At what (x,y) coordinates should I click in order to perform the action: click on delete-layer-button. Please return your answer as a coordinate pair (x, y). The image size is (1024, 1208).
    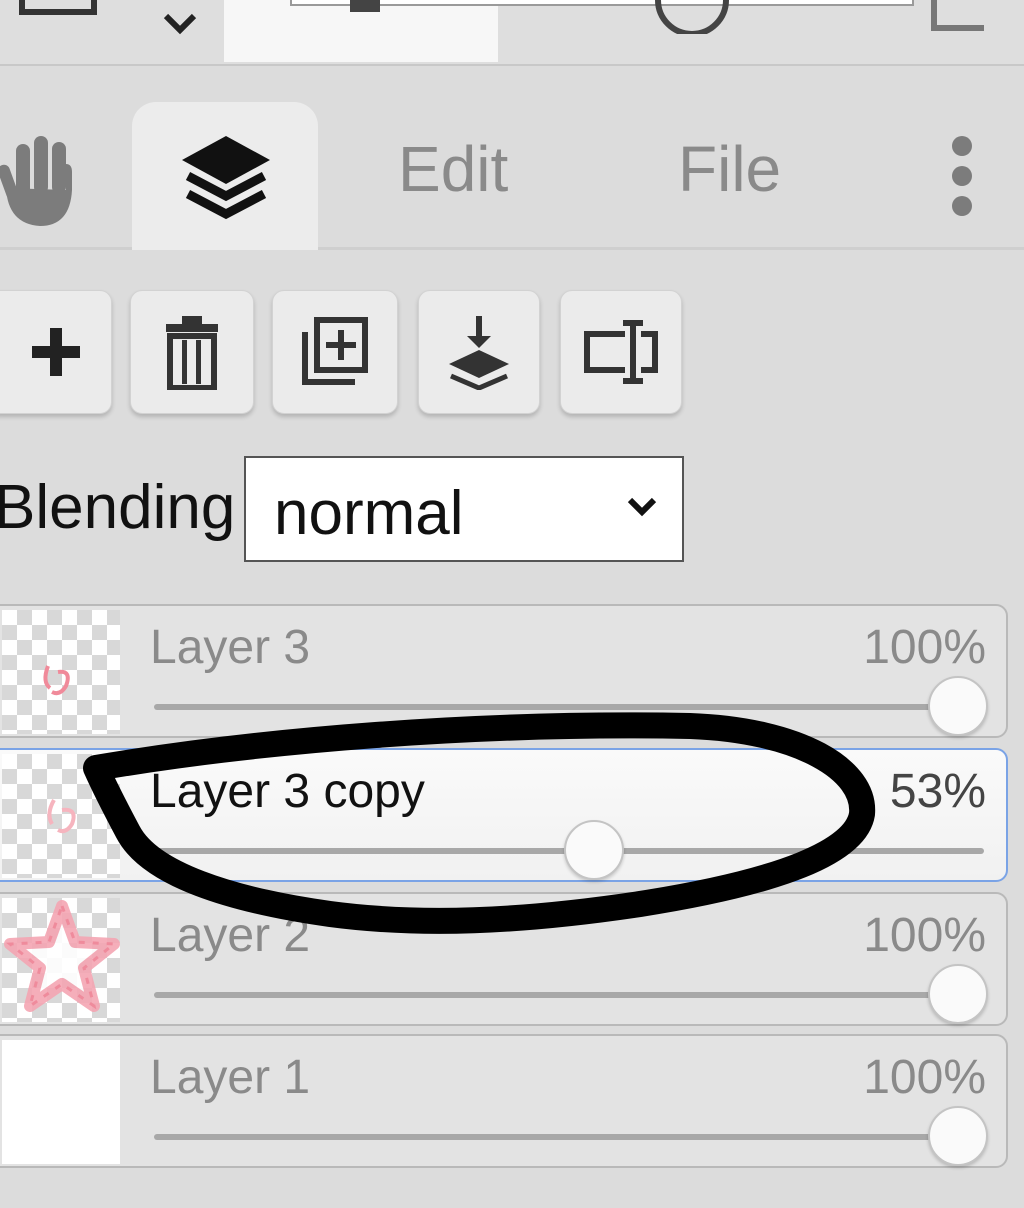
    Looking at the image, I should click on (192, 352).